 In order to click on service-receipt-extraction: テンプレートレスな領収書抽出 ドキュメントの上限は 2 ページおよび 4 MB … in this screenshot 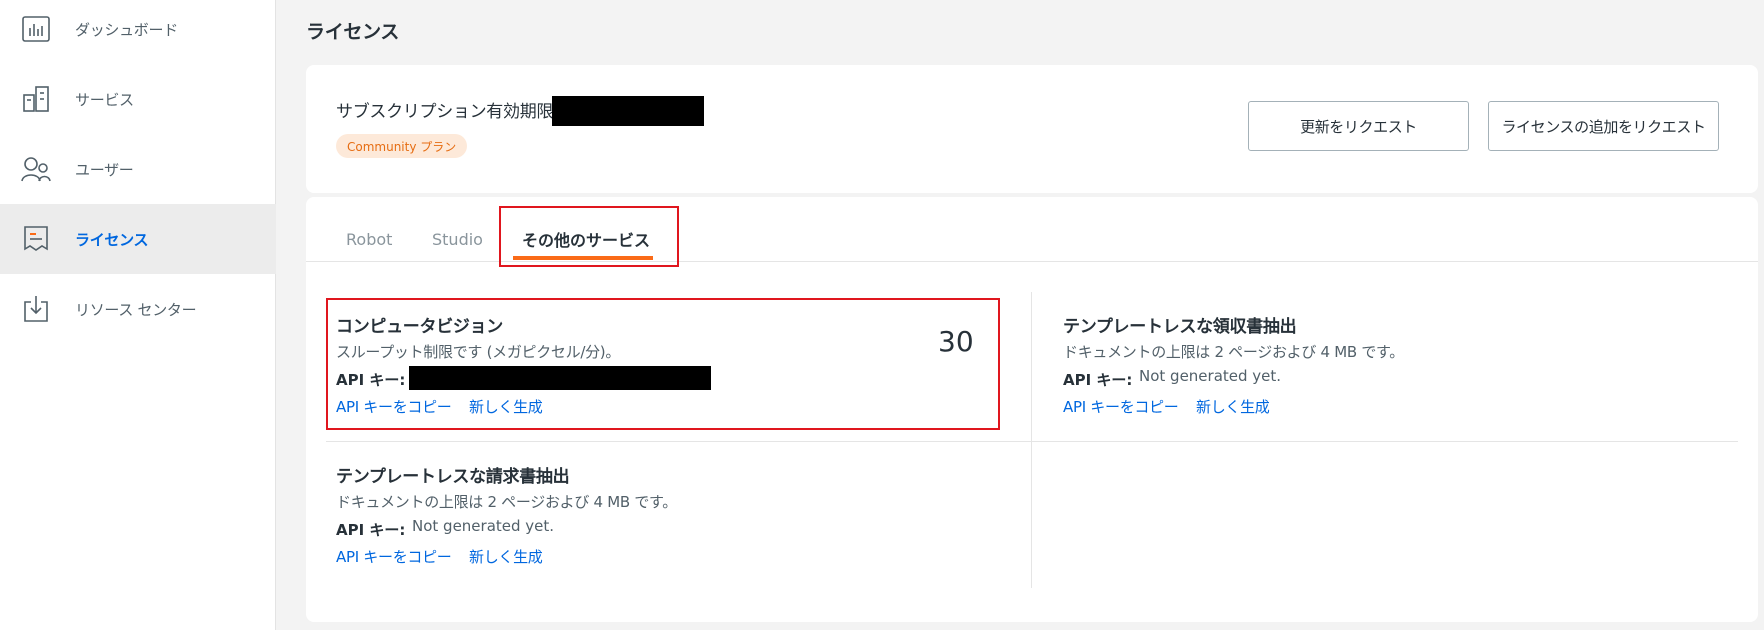, I will do `click(1393, 367)`.